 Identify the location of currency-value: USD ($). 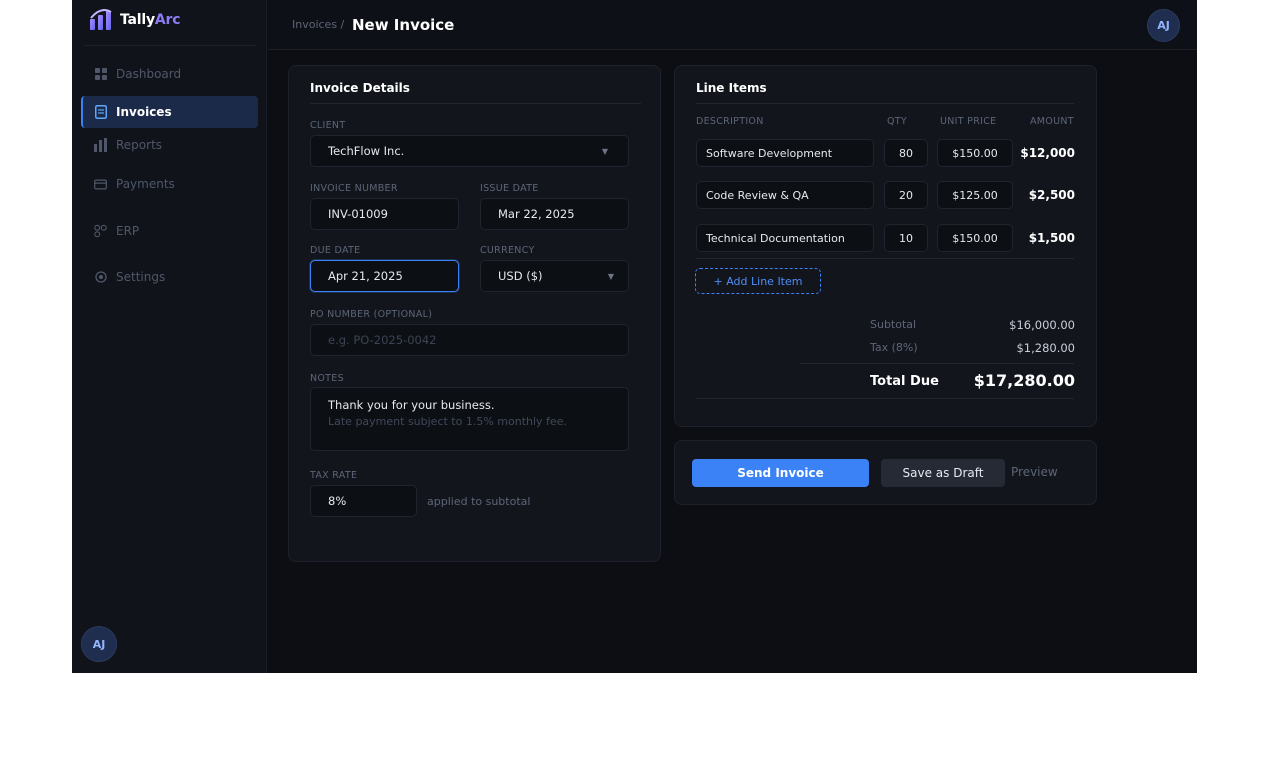
(520, 276).